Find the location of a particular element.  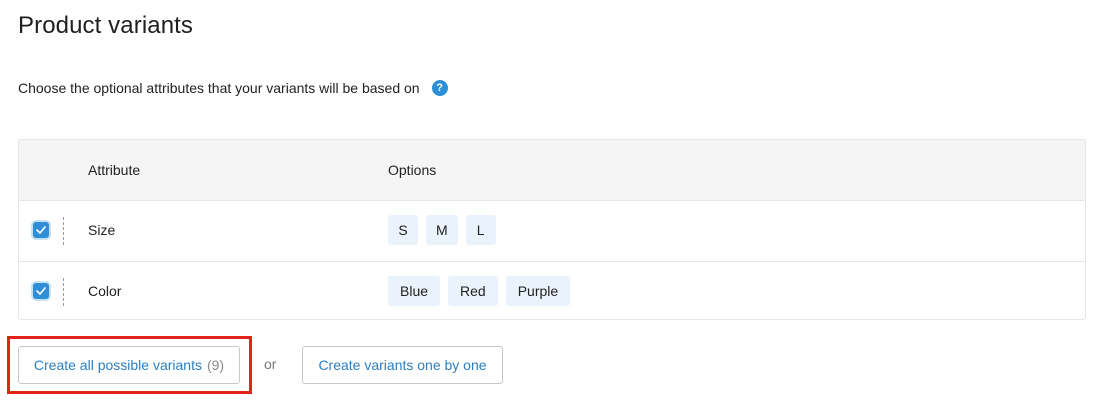

table-header: Attribute Options is located at coordinates (552, 170).